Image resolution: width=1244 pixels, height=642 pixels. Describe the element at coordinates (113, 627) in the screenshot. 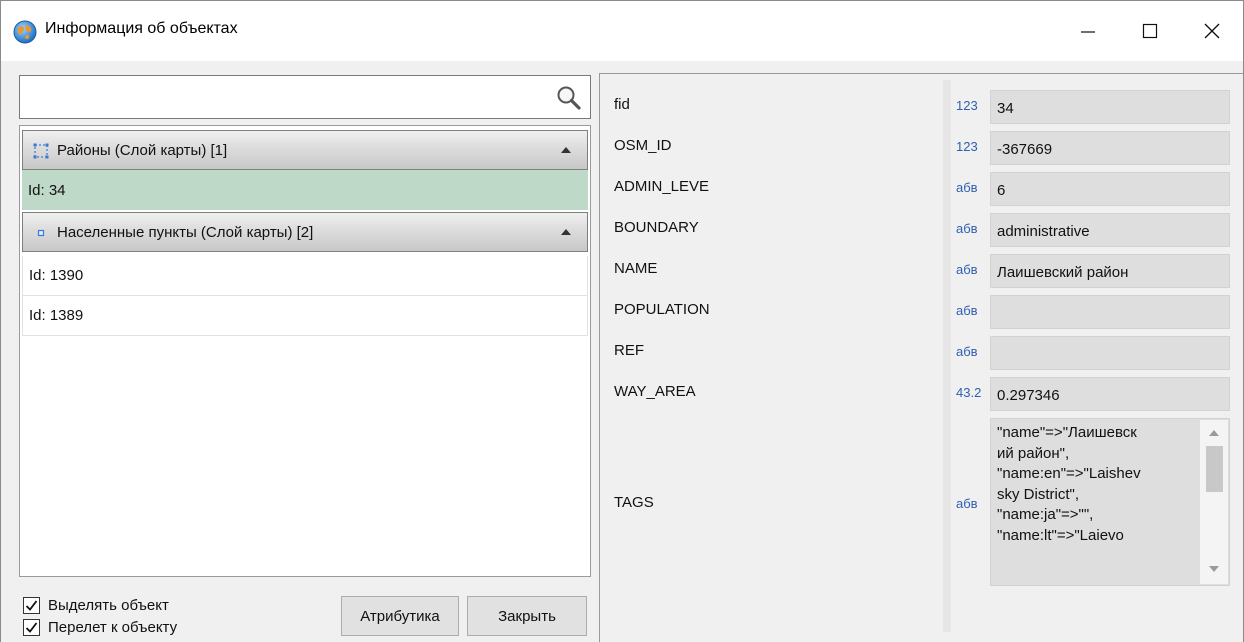

I see `checkbox-label: Перелет к объекту` at that location.